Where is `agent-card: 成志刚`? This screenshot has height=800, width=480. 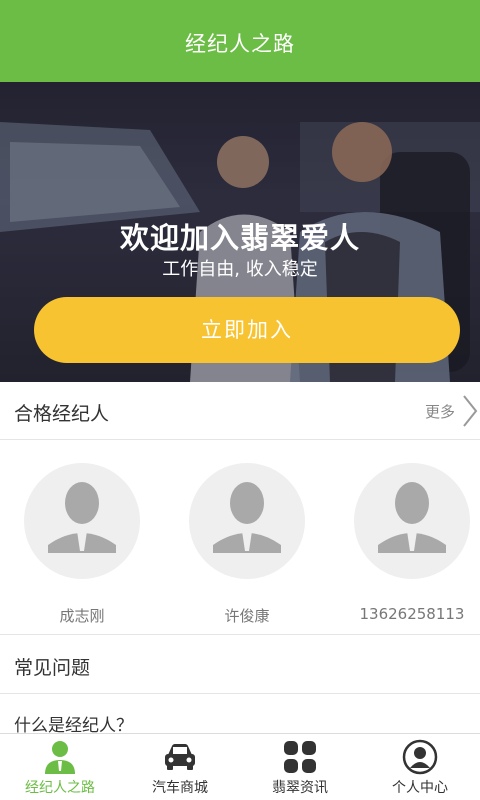 agent-card: 成志刚 is located at coordinates (82, 544).